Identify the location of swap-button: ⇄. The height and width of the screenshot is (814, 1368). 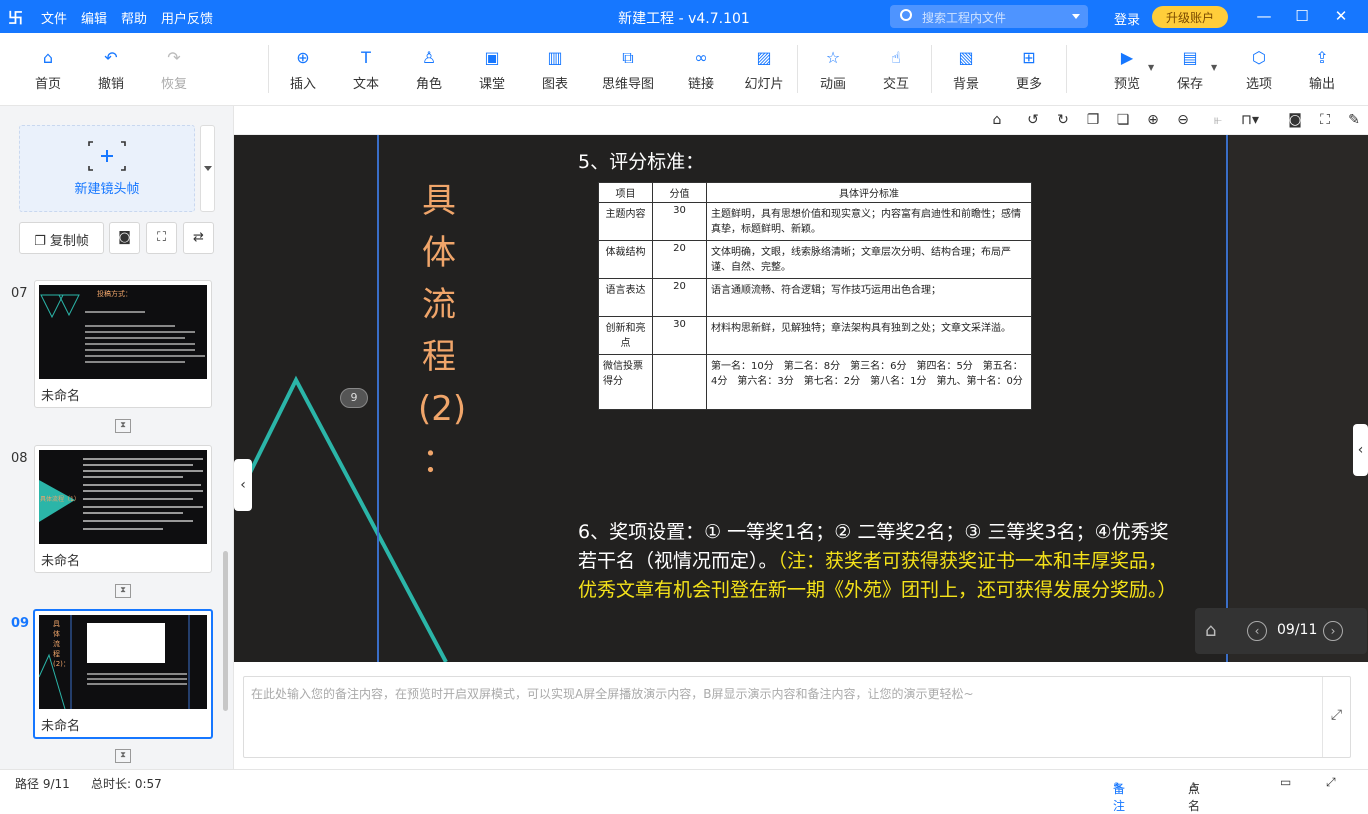
(198, 238).